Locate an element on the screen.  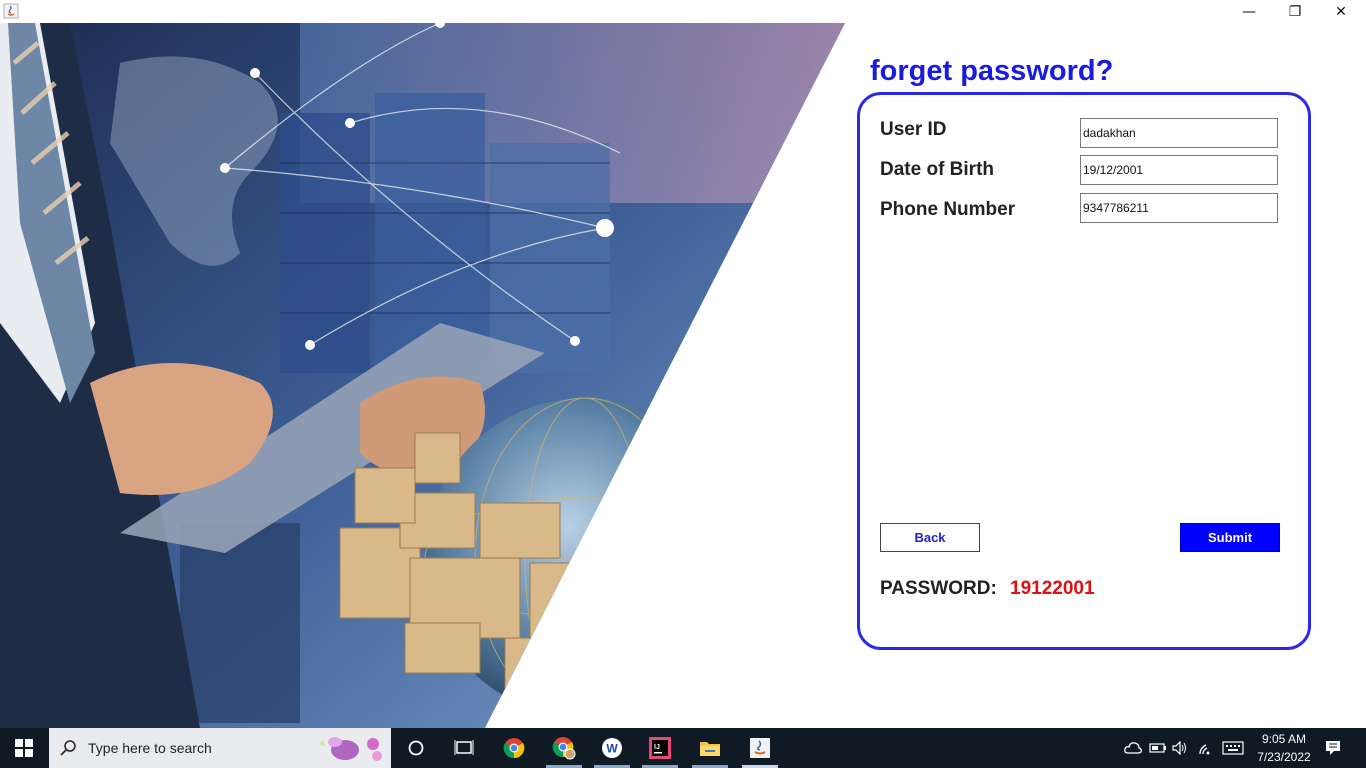
taskbar-file-explorer is located at coordinates (710, 748).